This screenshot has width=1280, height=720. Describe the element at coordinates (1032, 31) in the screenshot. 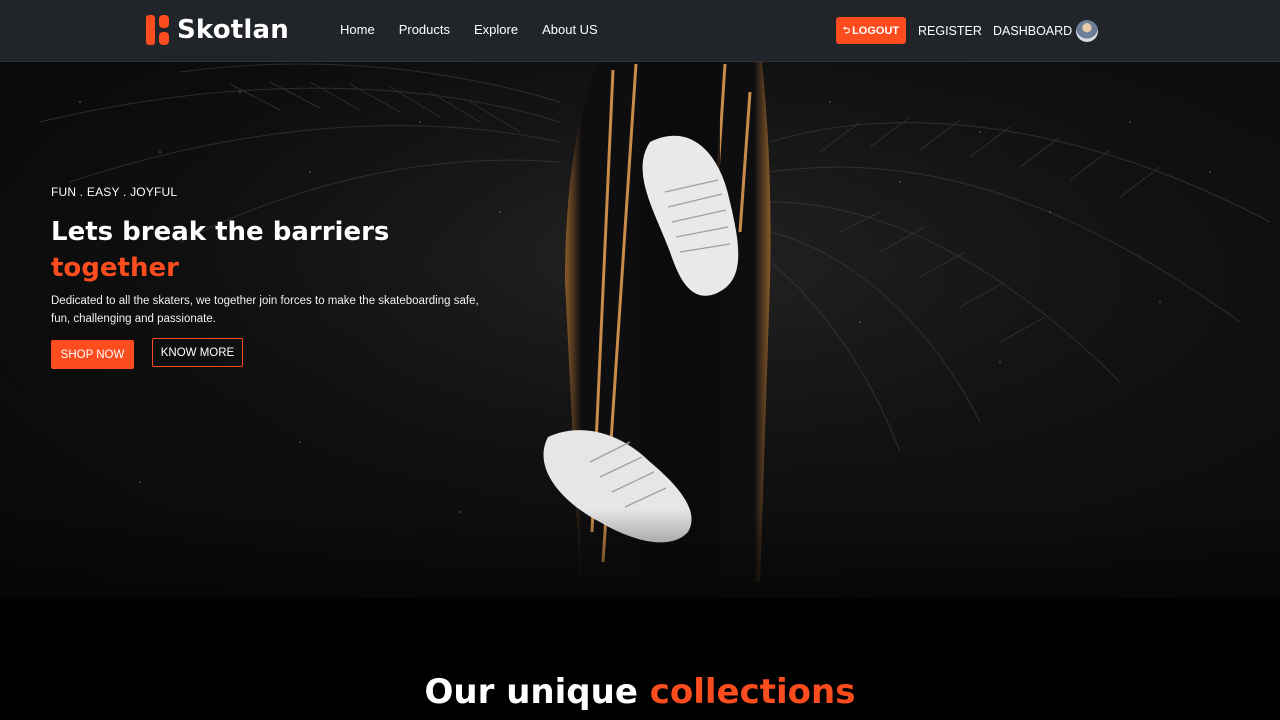

I see `dashboard-link: DASHBOARD` at that location.